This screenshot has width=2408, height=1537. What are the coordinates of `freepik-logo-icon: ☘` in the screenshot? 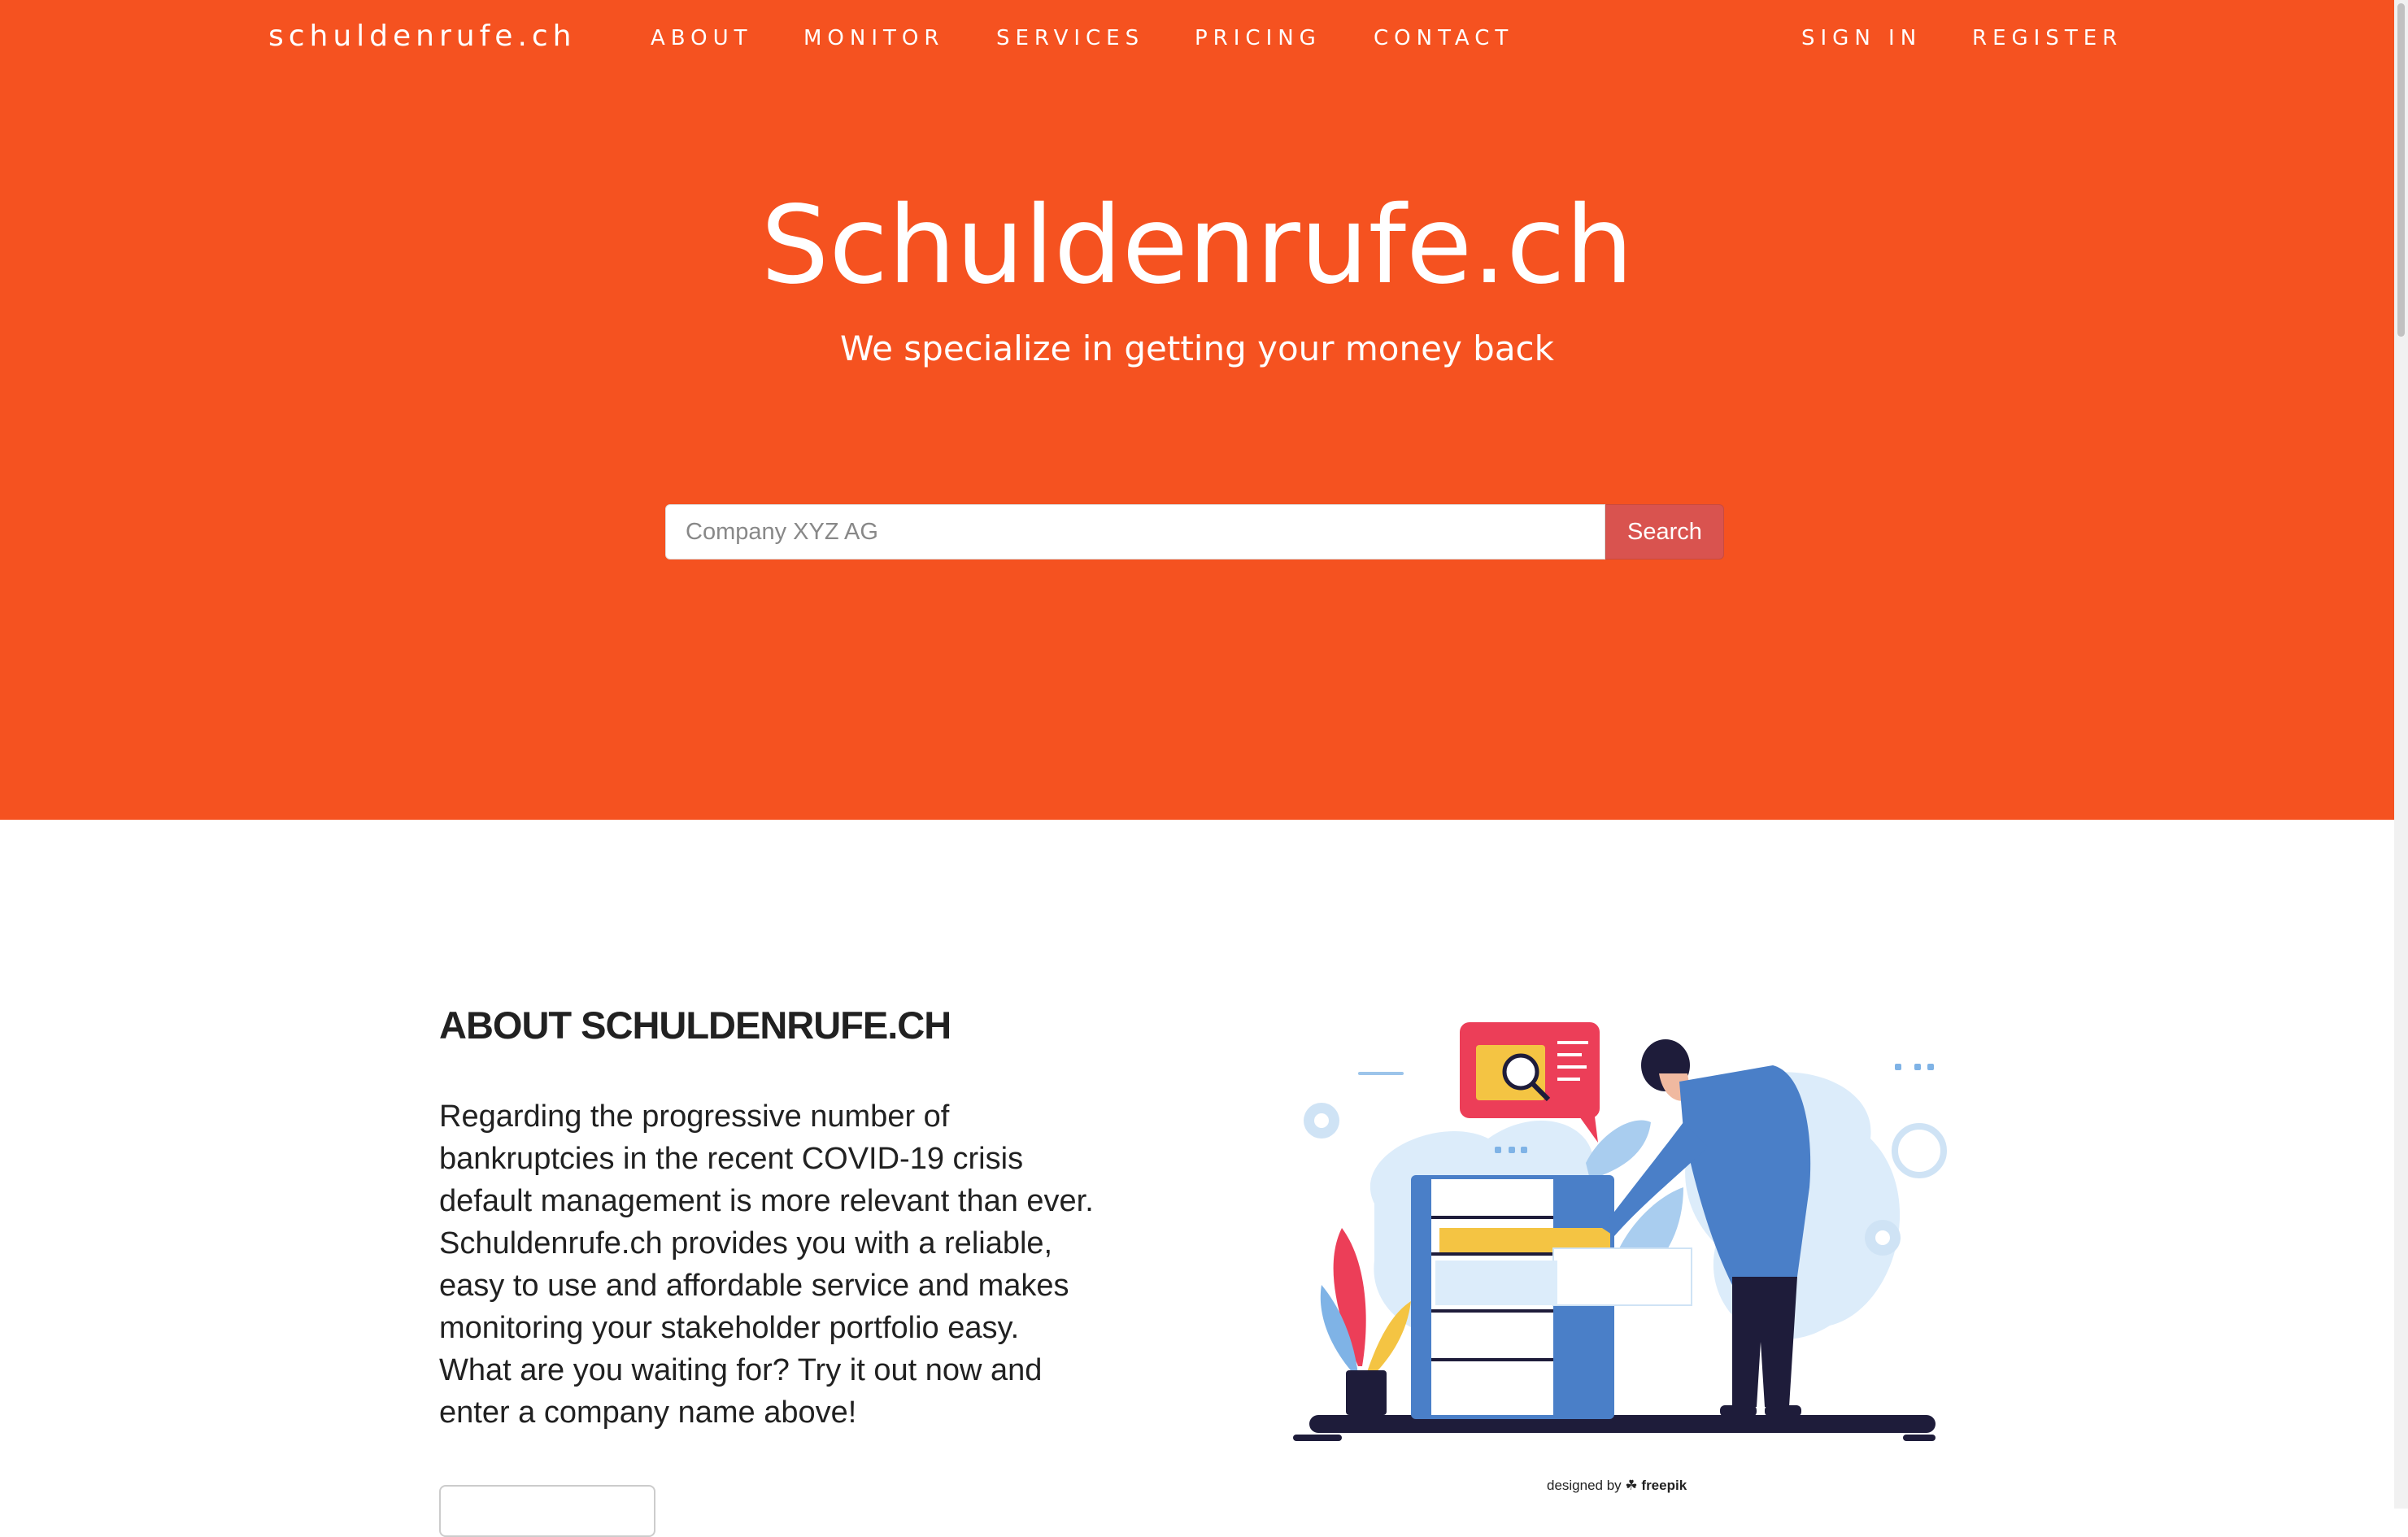 It's located at (1631, 1485).